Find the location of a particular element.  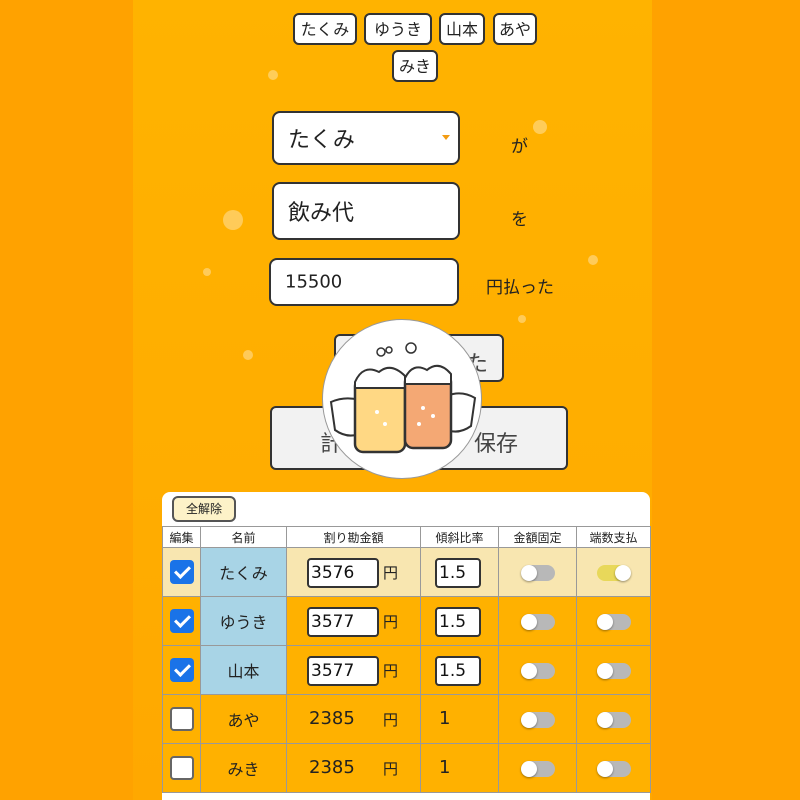

amount-input: 15500 is located at coordinates (364, 282).